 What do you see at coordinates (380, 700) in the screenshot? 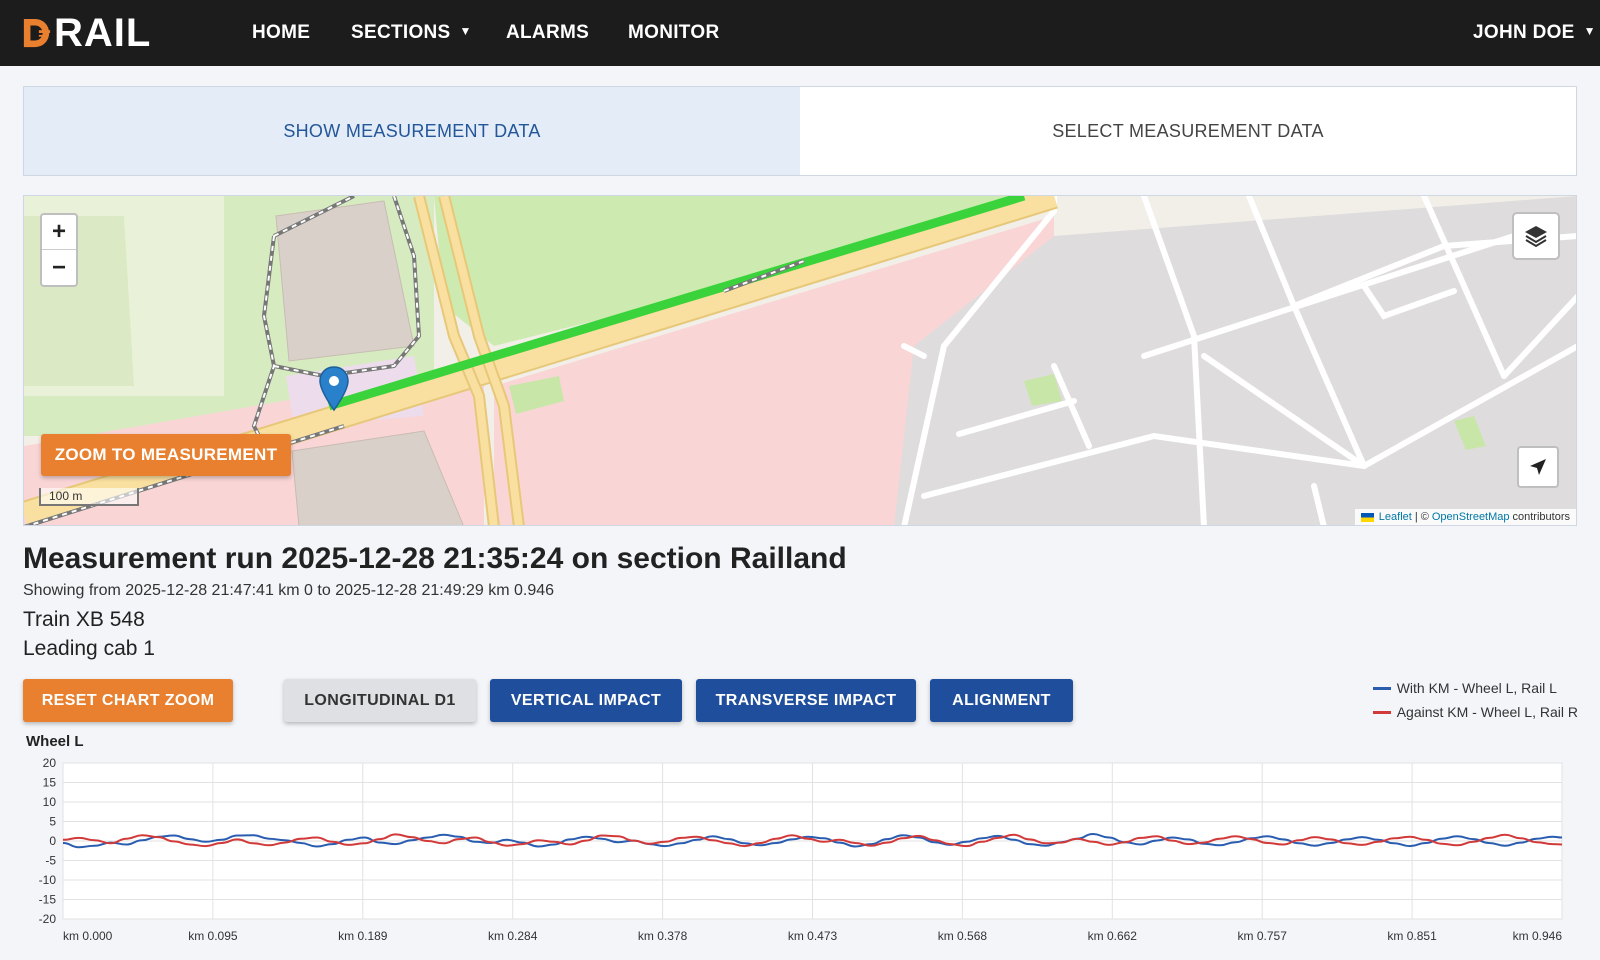
I see `longitudinal-d1-button: LONGITUDINAL D1` at bounding box center [380, 700].